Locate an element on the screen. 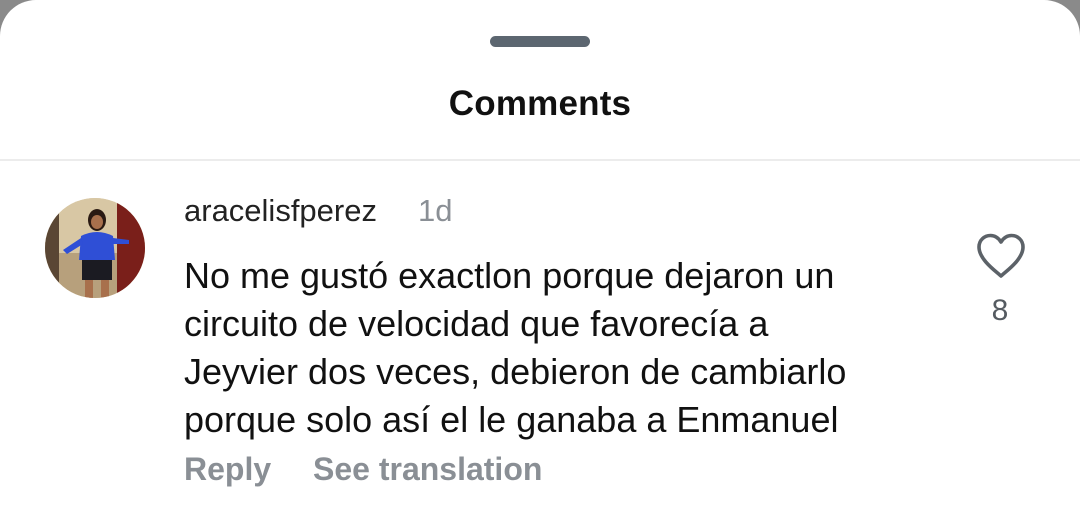  like-button is located at coordinates (1001, 256).